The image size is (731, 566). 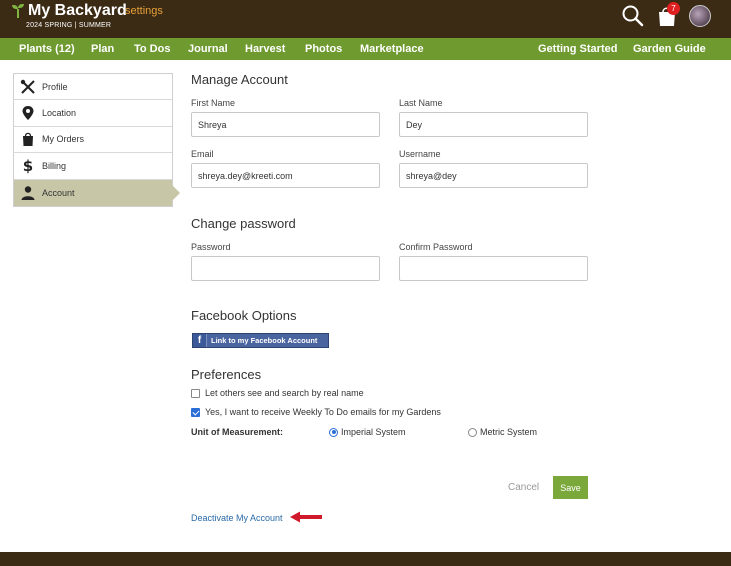 I want to click on confirm-password-label: Confirm Password, so click(x=436, y=247).